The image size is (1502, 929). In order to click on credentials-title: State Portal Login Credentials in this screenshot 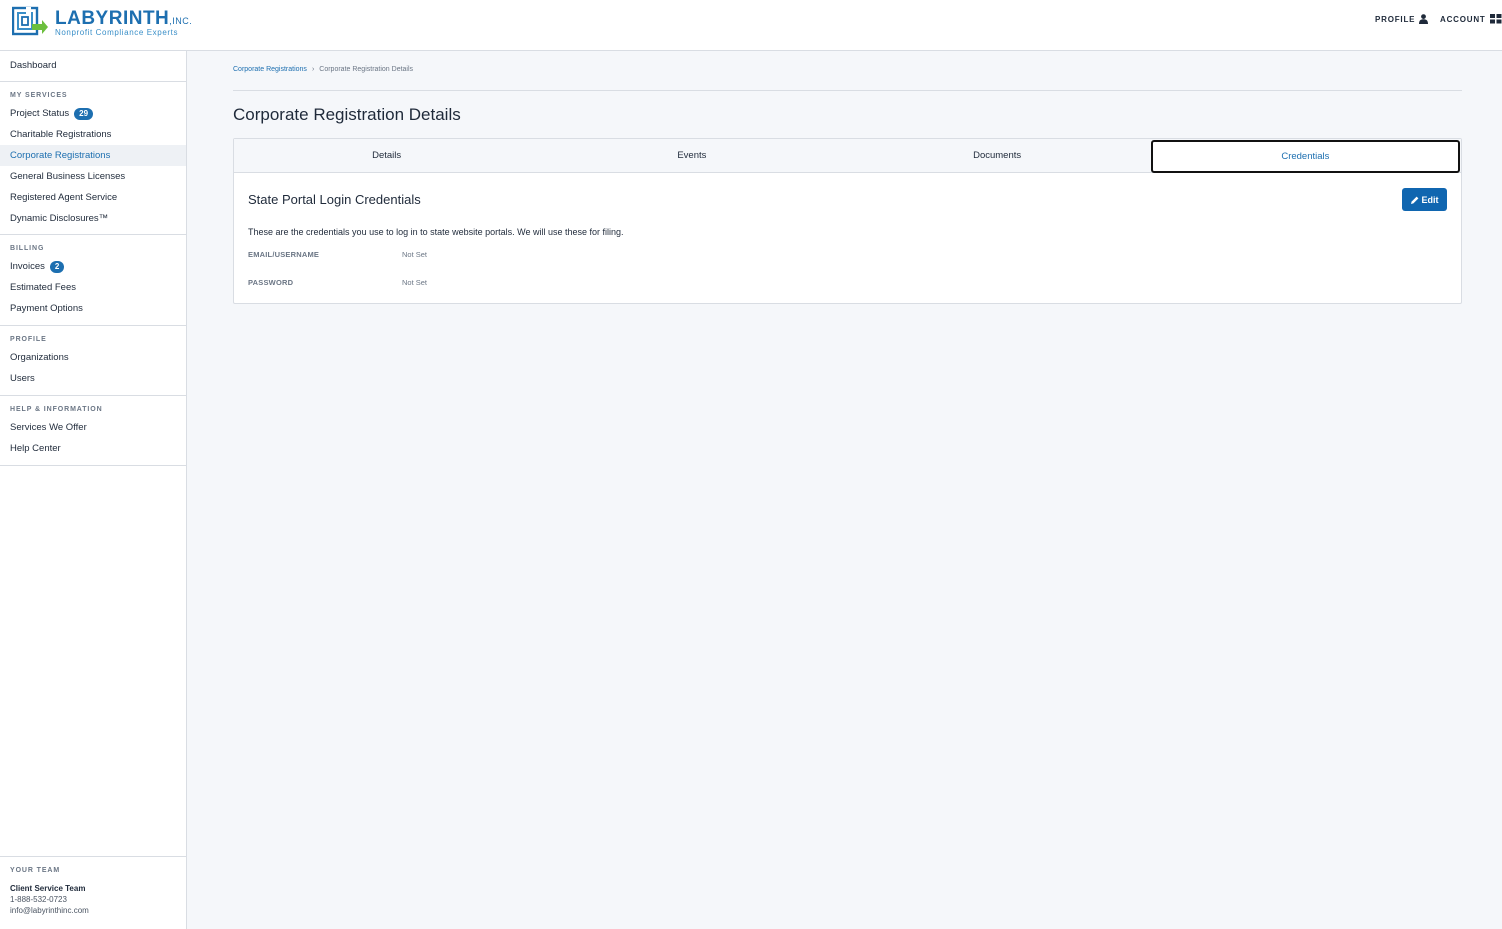, I will do `click(334, 199)`.